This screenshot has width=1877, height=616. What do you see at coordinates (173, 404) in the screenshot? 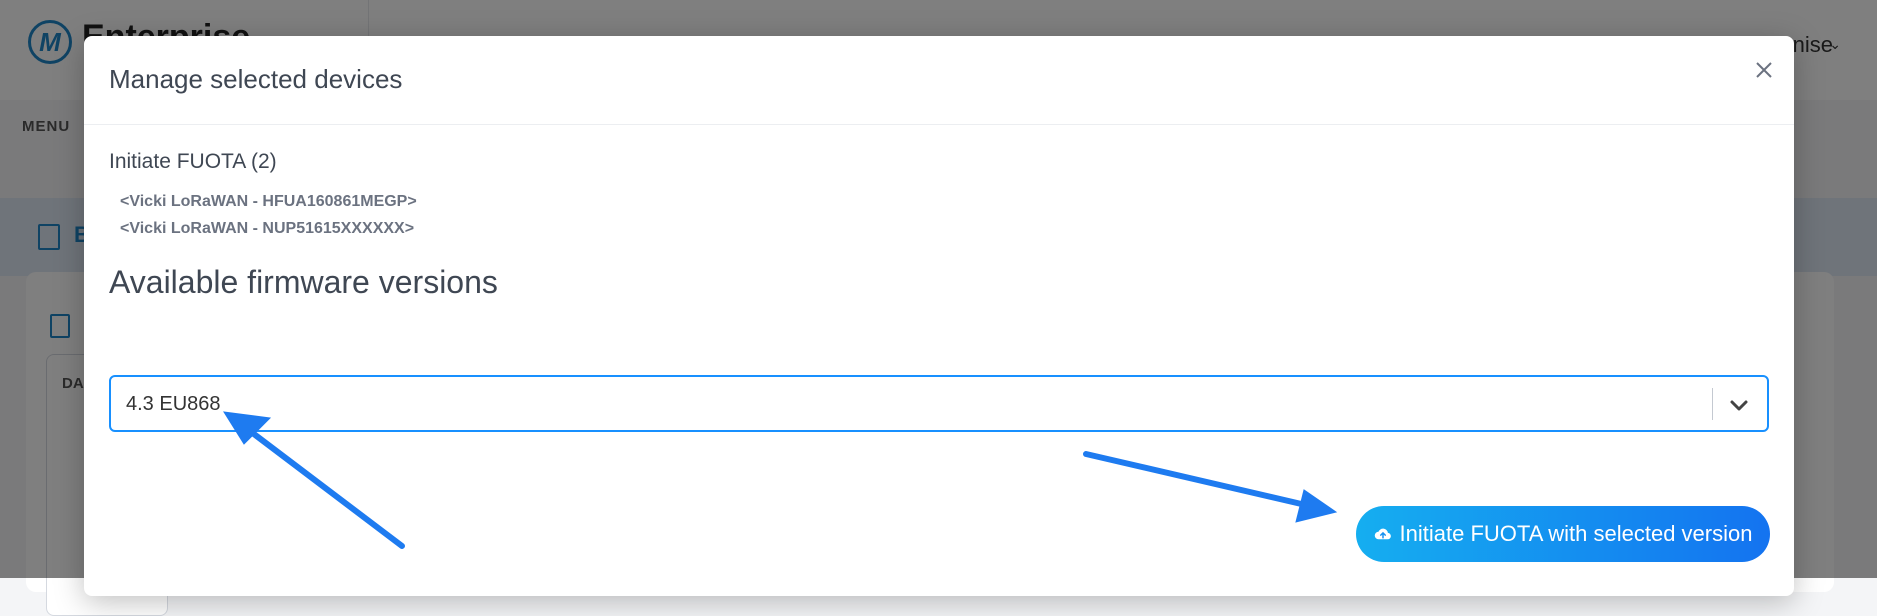
I see `firmware-select-value: 4.3 EU868` at bounding box center [173, 404].